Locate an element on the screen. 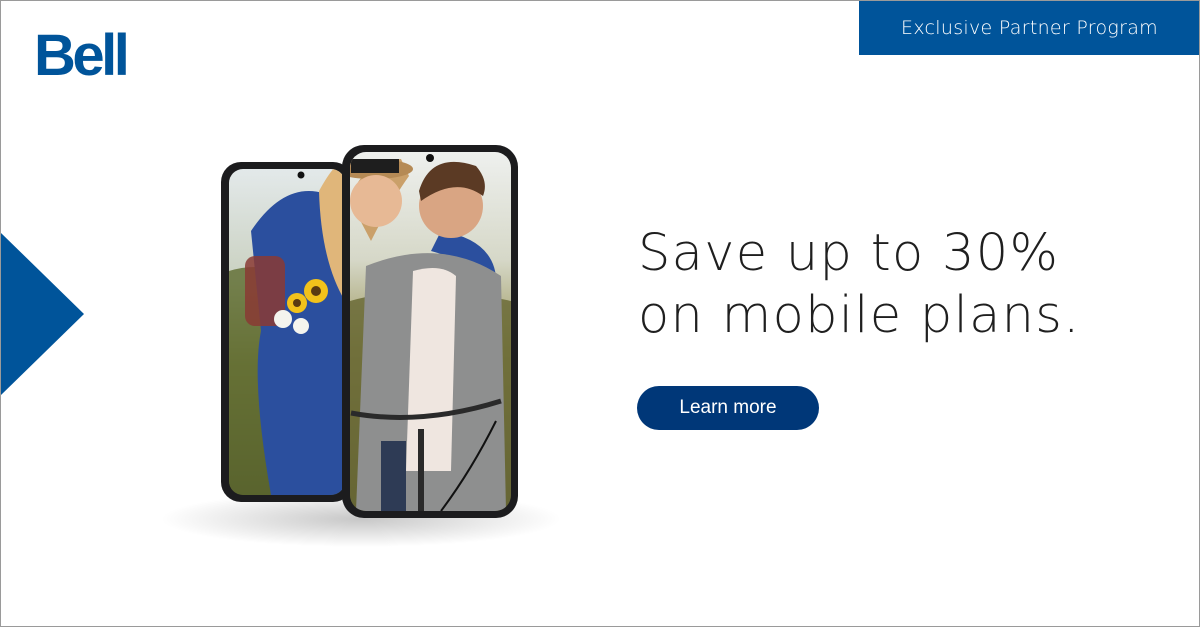 The image size is (1200, 627). learn-more-button: Learn more is located at coordinates (728, 408).